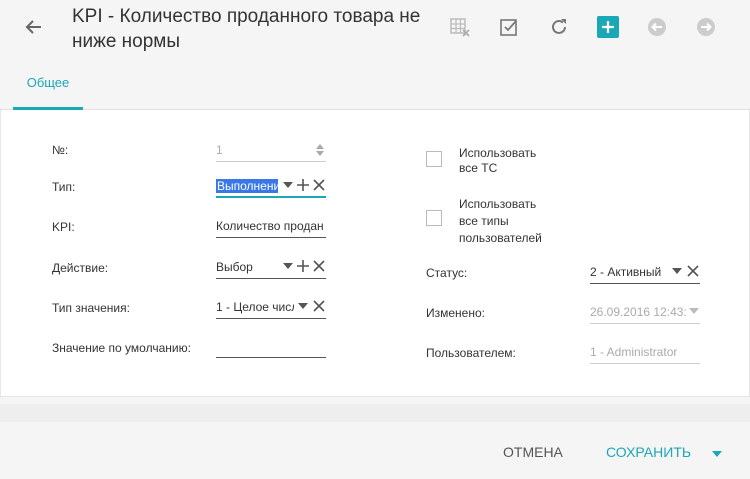 This screenshot has height=479, width=750. What do you see at coordinates (234, 267) in the screenshot?
I see `action-value: Выбор` at bounding box center [234, 267].